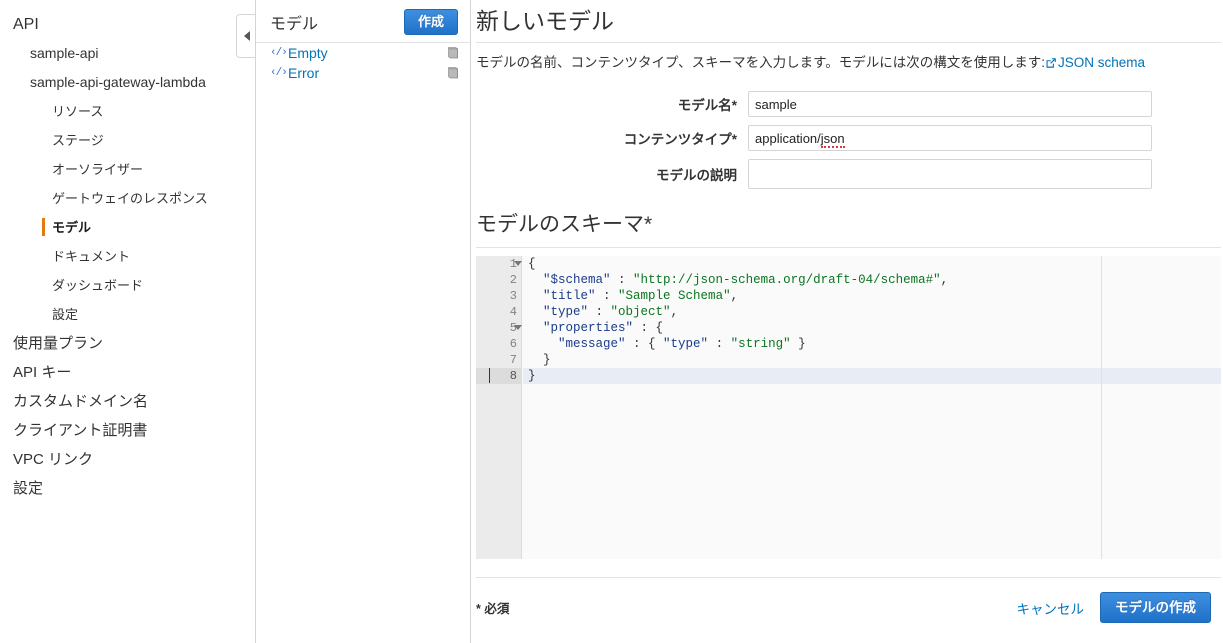  What do you see at coordinates (127, 53) in the screenshot?
I see `sidebar-item-1: sample-api` at bounding box center [127, 53].